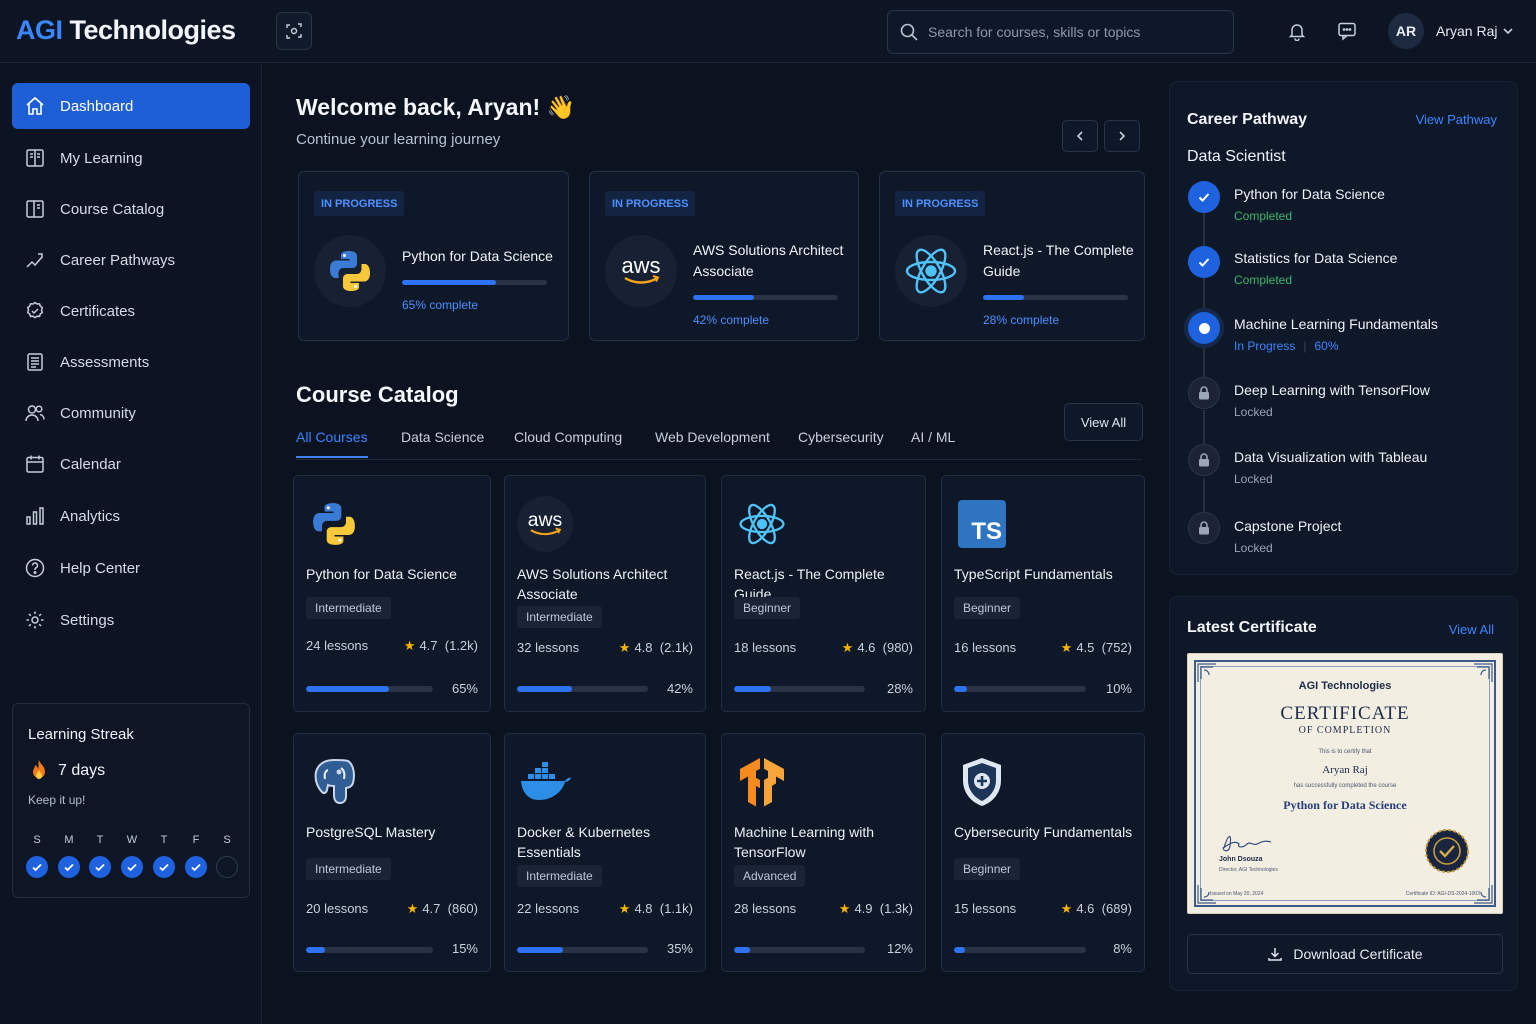  What do you see at coordinates (1263, 216) in the screenshot?
I see `step-status: Completed` at bounding box center [1263, 216].